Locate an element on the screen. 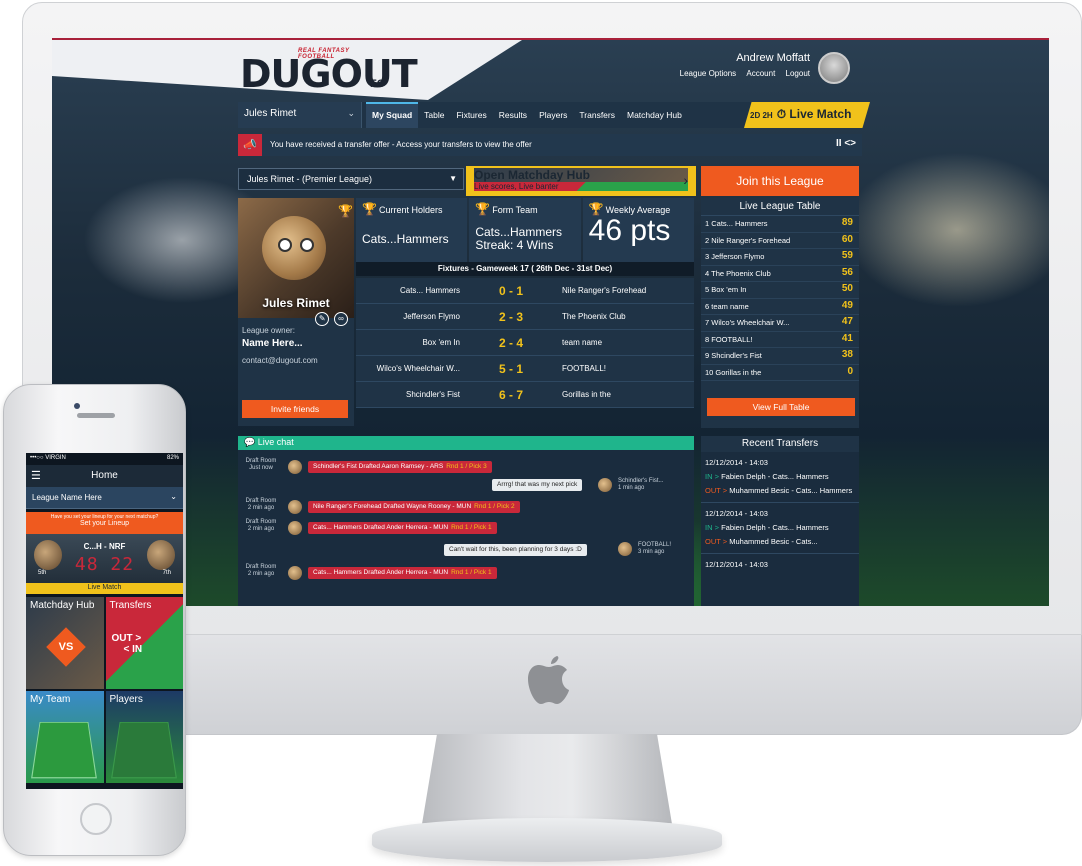  table-team: 1 Cats... Hammers is located at coordinates (736, 223).